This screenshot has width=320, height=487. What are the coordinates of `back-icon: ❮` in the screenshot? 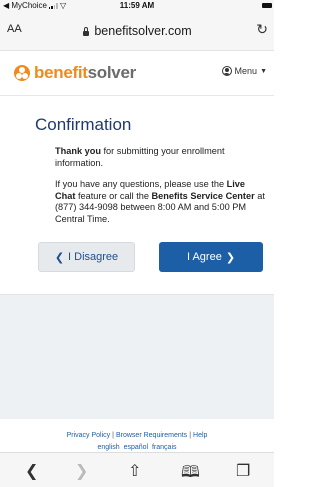 It's located at (31, 471).